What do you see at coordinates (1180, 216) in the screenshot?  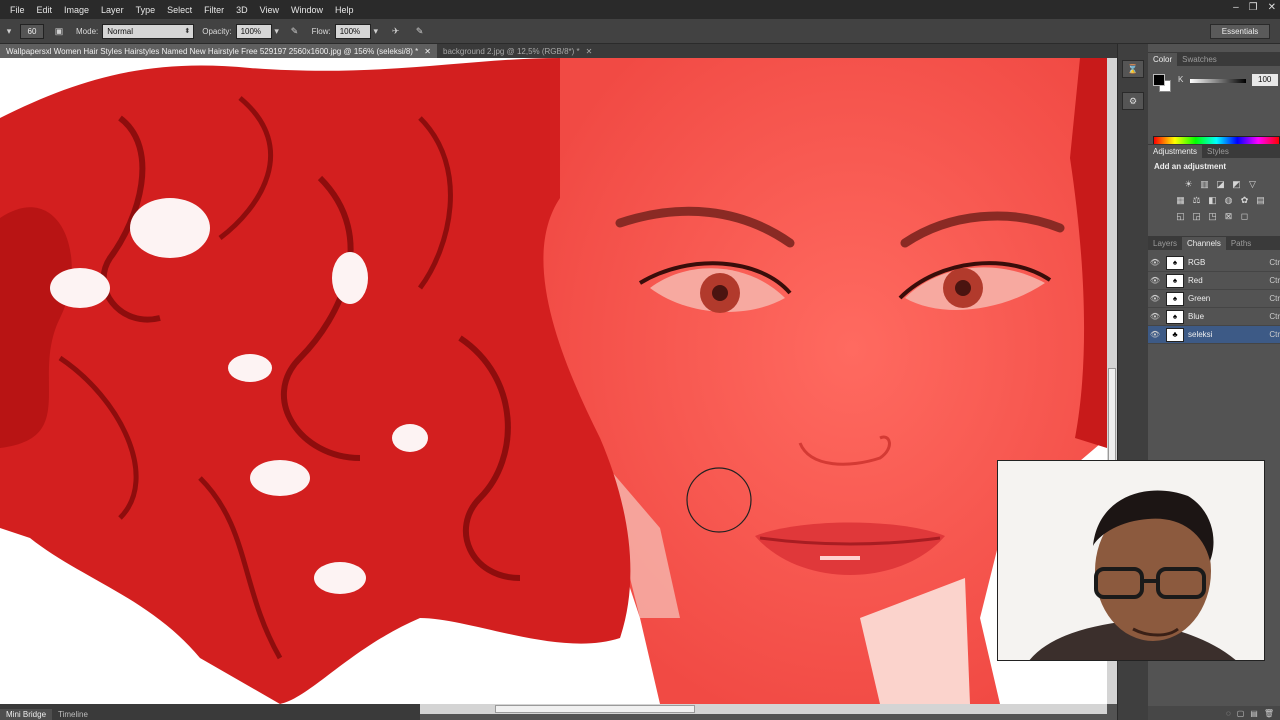 I see `invert-icon: ◱` at bounding box center [1180, 216].